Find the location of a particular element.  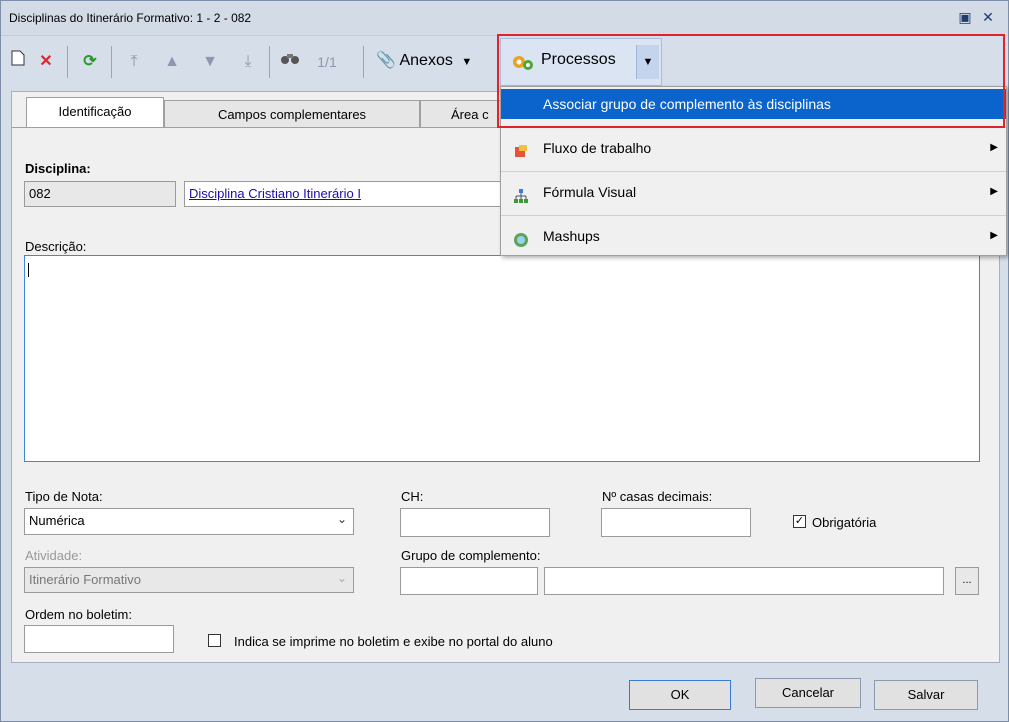

maximize-icon: ▣ is located at coordinates (965, 17).